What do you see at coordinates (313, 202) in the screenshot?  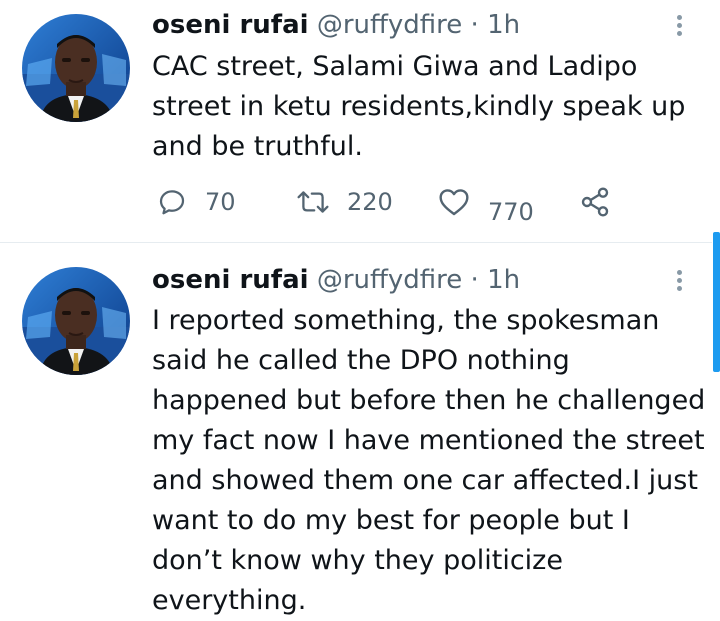 I see `retweet-icon` at bounding box center [313, 202].